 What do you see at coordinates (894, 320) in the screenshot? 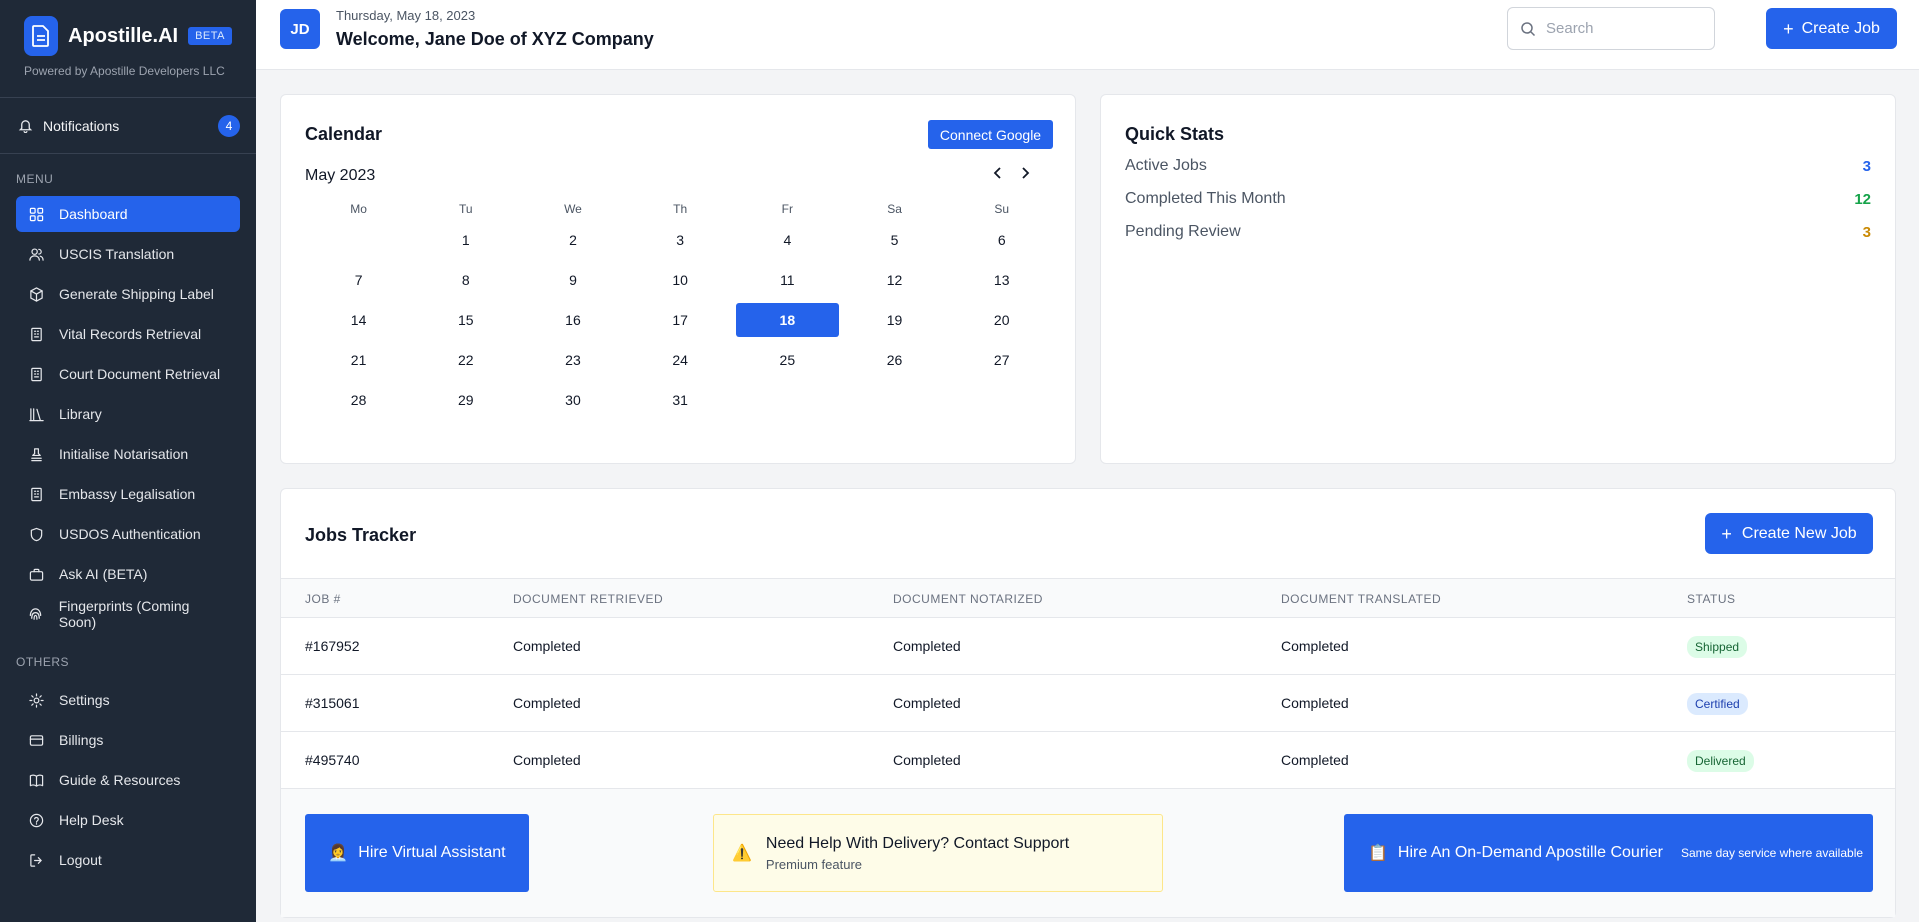
I see `calendar-day: 19` at bounding box center [894, 320].